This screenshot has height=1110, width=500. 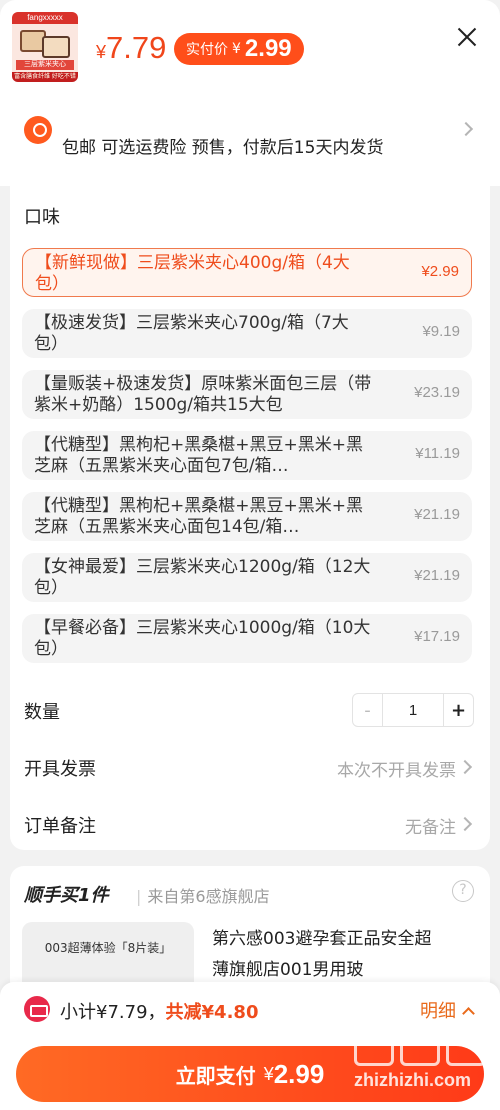 I want to click on flavor-option-price: ¥11.19, so click(x=437, y=453).